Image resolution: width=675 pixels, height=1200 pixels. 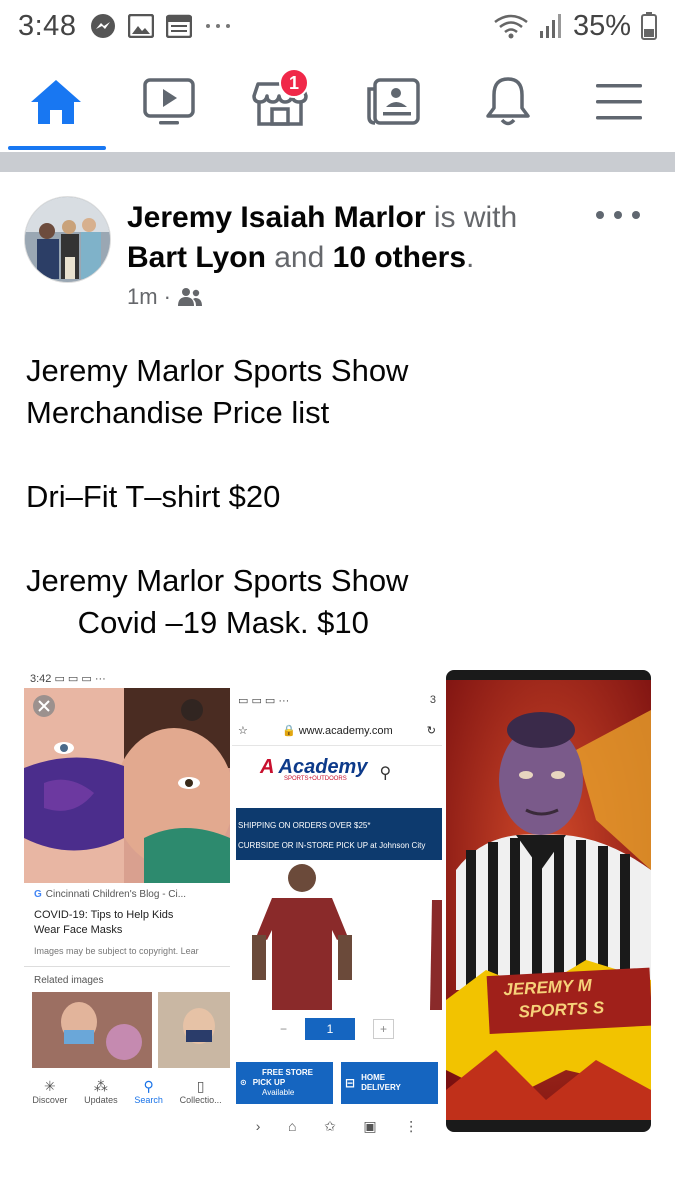 What do you see at coordinates (292, 1126) in the screenshot?
I see `home-icon: ⌂` at bounding box center [292, 1126].